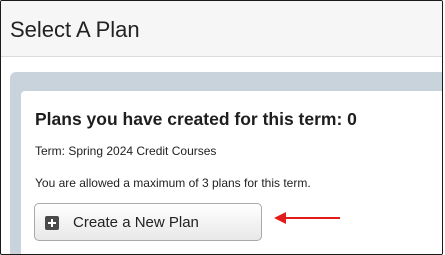 This screenshot has width=445, height=255. What do you see at coordinates (126, 151) in the screenshot?
I see `term-label: Term: Spring 2024 Credit Courses` at bounding box center [126, 151].